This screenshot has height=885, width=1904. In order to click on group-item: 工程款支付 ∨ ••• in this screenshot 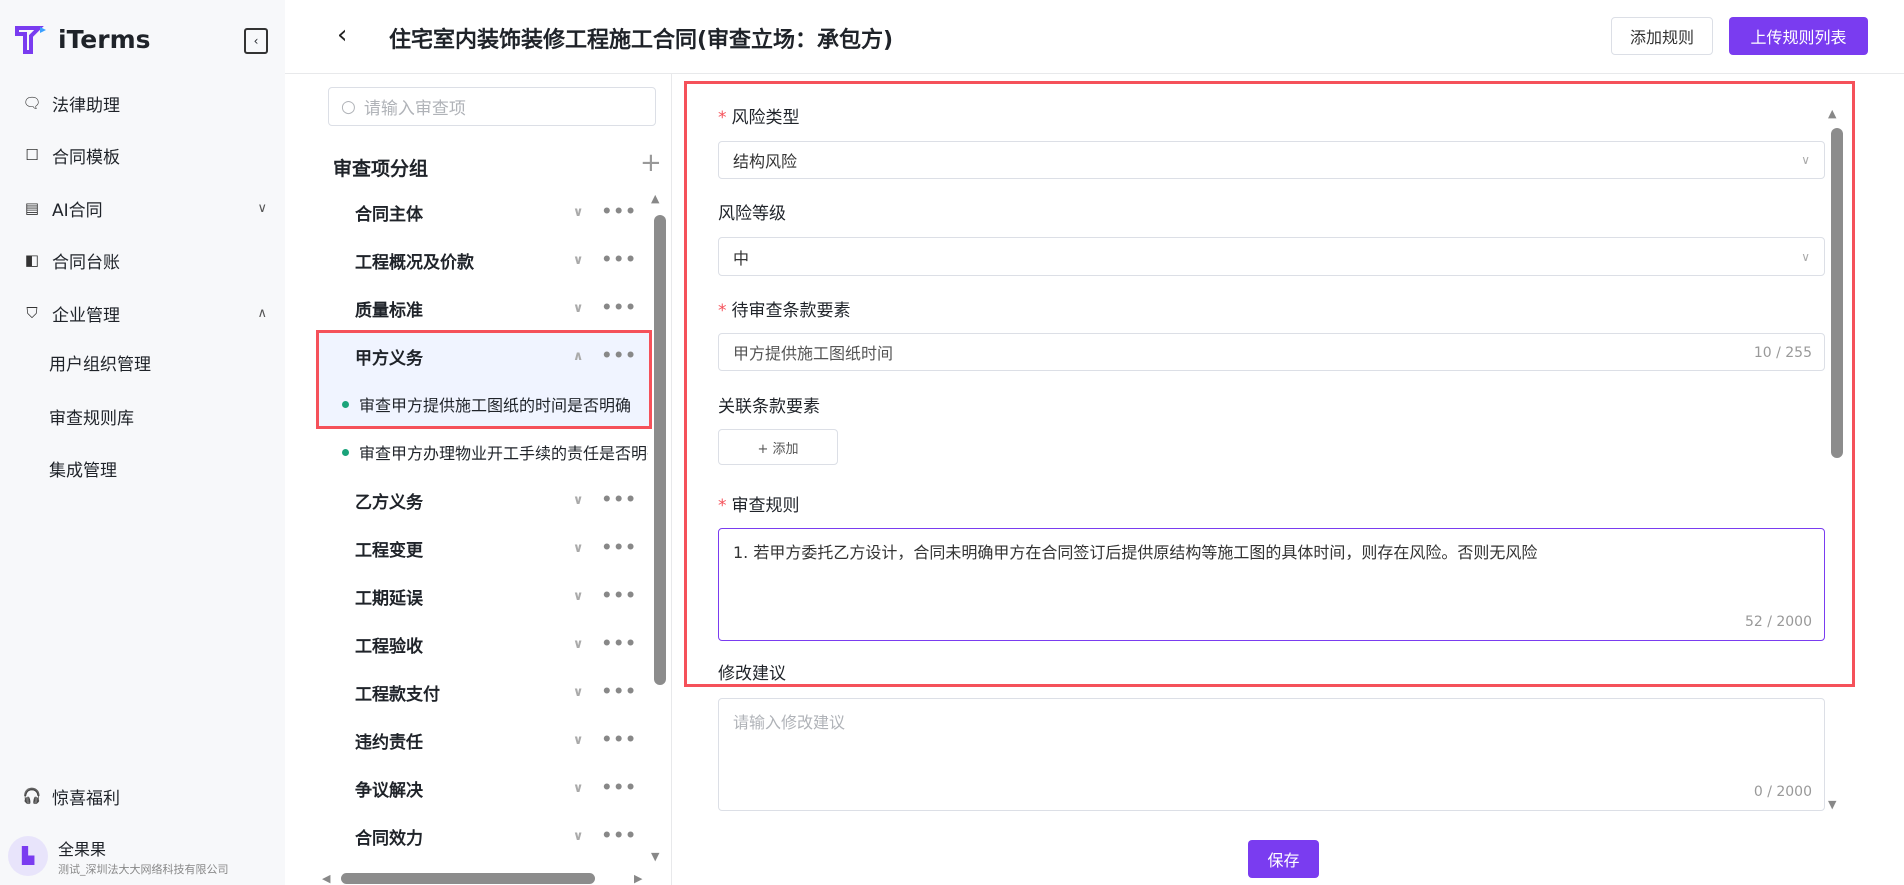, I will do `click(485, 692)`.